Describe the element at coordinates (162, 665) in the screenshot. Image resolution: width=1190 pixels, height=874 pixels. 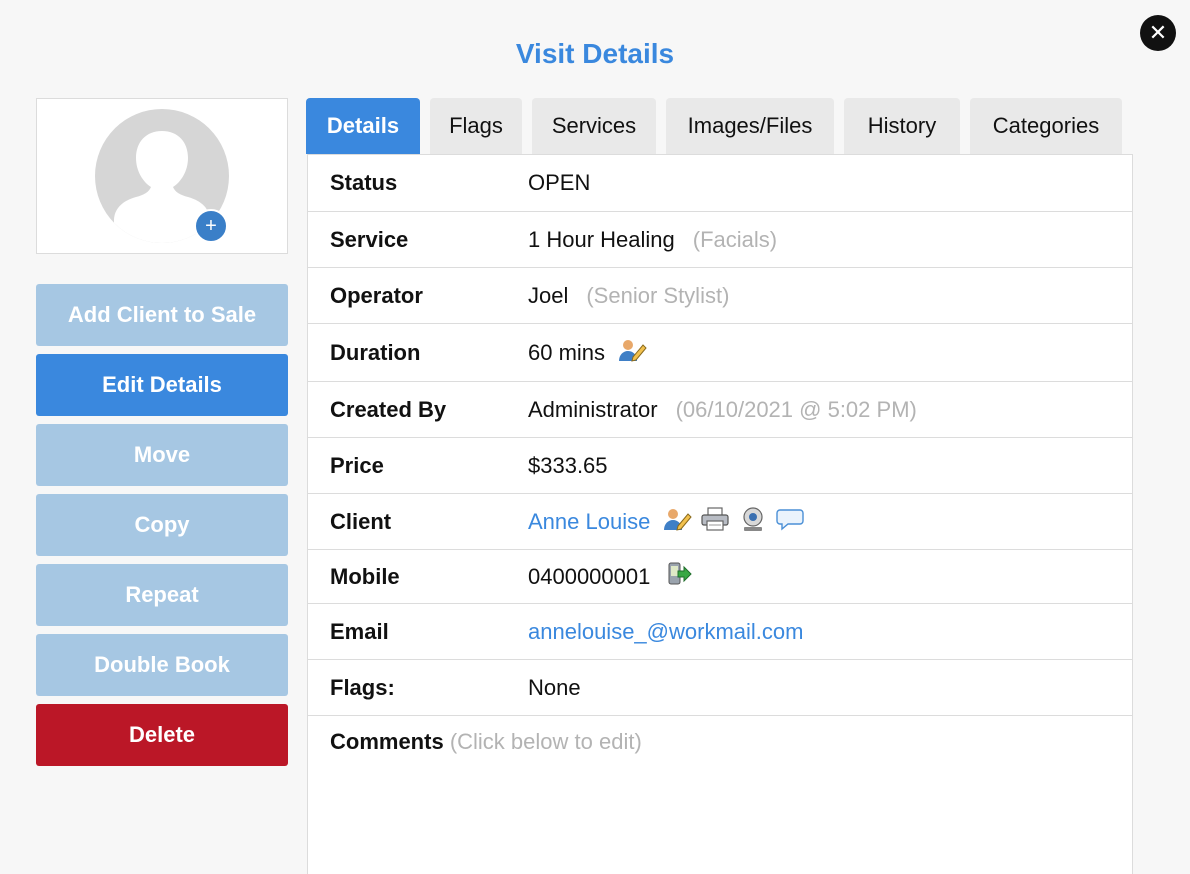
I see `double-book-button: Double Book` at that location.